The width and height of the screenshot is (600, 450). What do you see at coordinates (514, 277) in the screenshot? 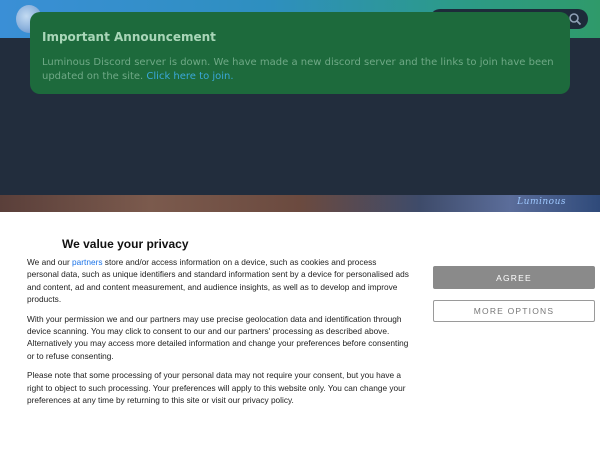
I see `agree-button: AGREE` at bounding box center [514, 277].